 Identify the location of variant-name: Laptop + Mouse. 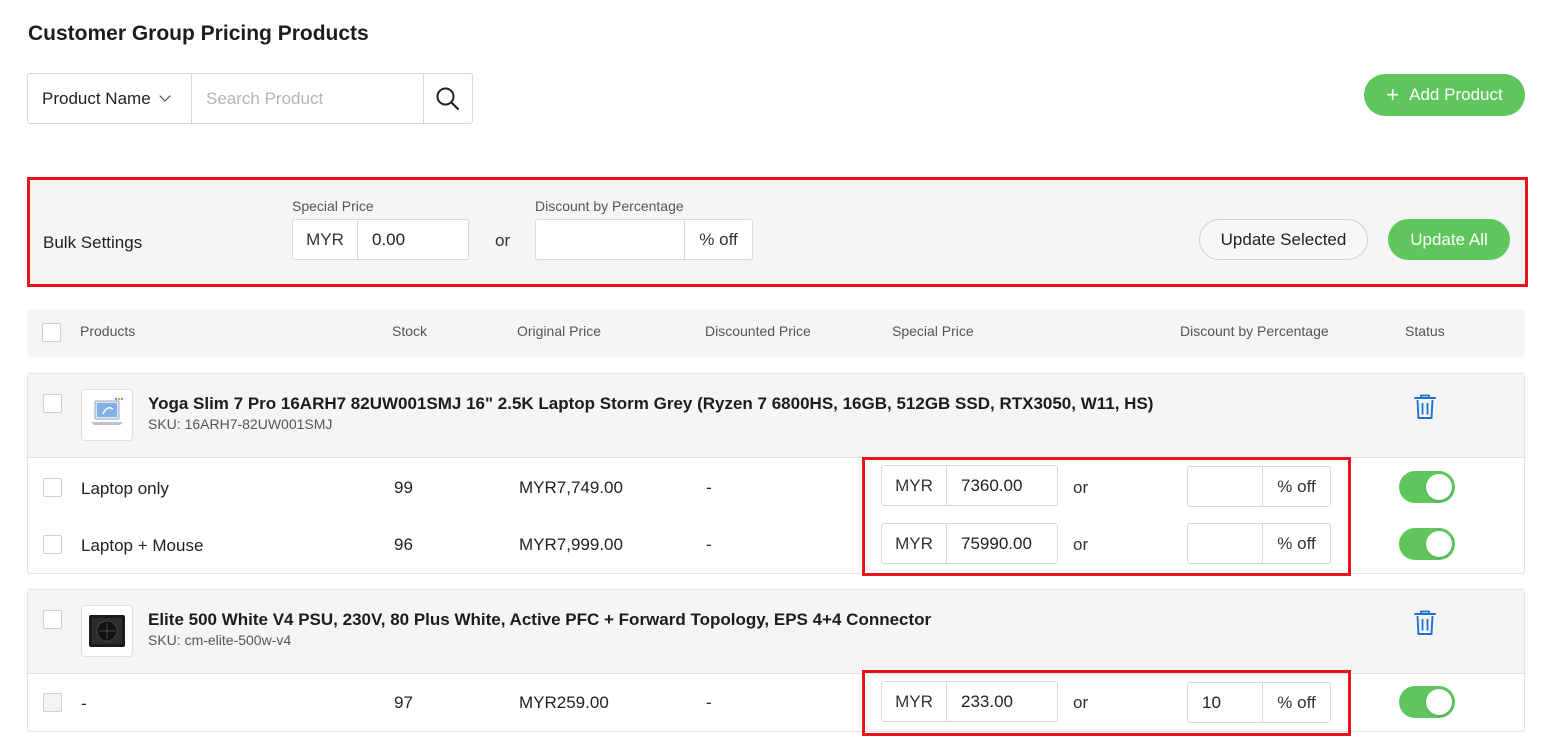
(142, 545).